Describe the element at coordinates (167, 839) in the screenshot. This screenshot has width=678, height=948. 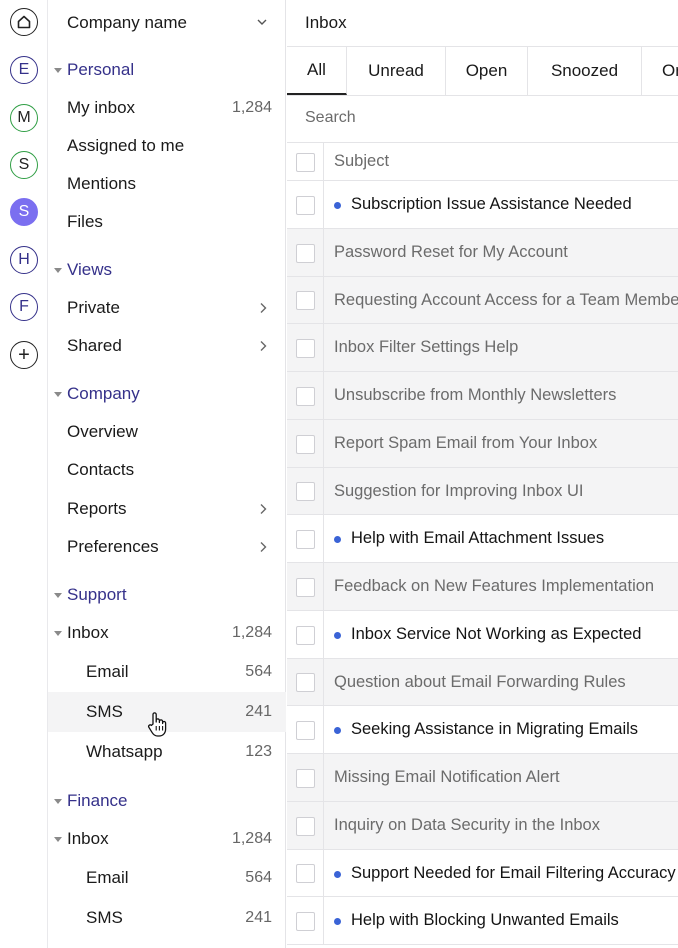
I see `sidebar-item-finance-inbox: Inbox 1,284` at that location.